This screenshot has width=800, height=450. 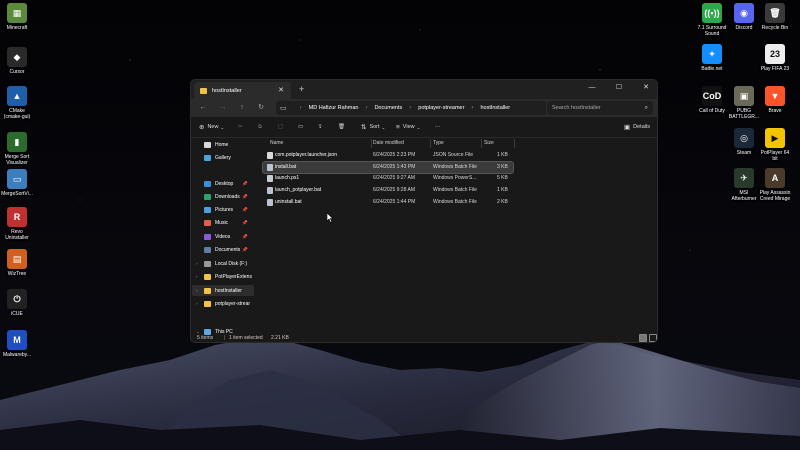 What do you see at coordinates (223, 157) in the screenshot?
I see `sidebar-item-gallery: Gallery` at bounding box center [223, 157].